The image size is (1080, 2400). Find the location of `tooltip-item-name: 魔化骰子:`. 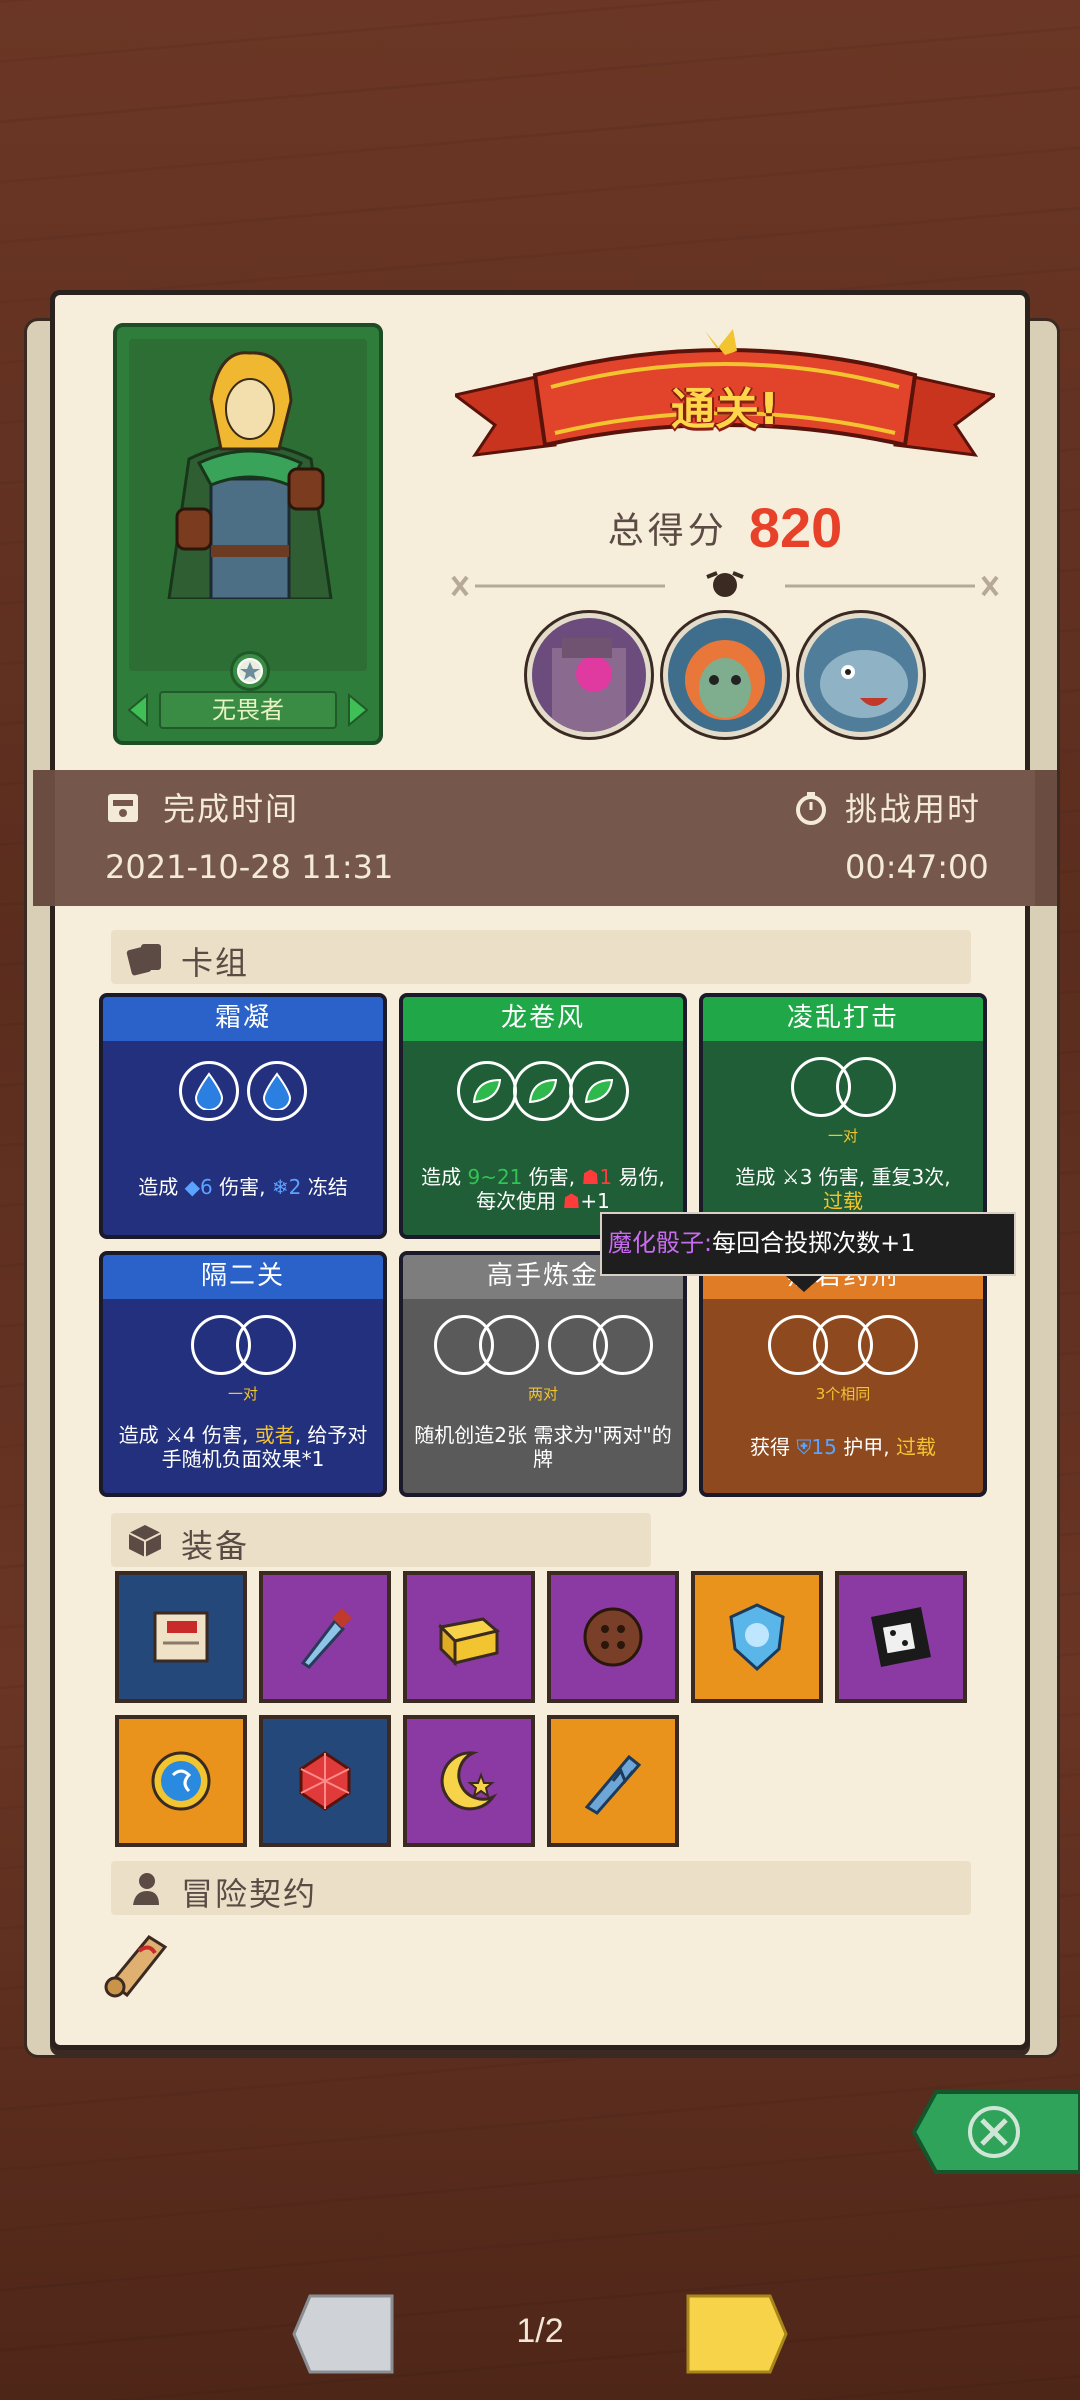

tooltip-item-name: 魔化骰子: is located at coordinates (660, 1243).